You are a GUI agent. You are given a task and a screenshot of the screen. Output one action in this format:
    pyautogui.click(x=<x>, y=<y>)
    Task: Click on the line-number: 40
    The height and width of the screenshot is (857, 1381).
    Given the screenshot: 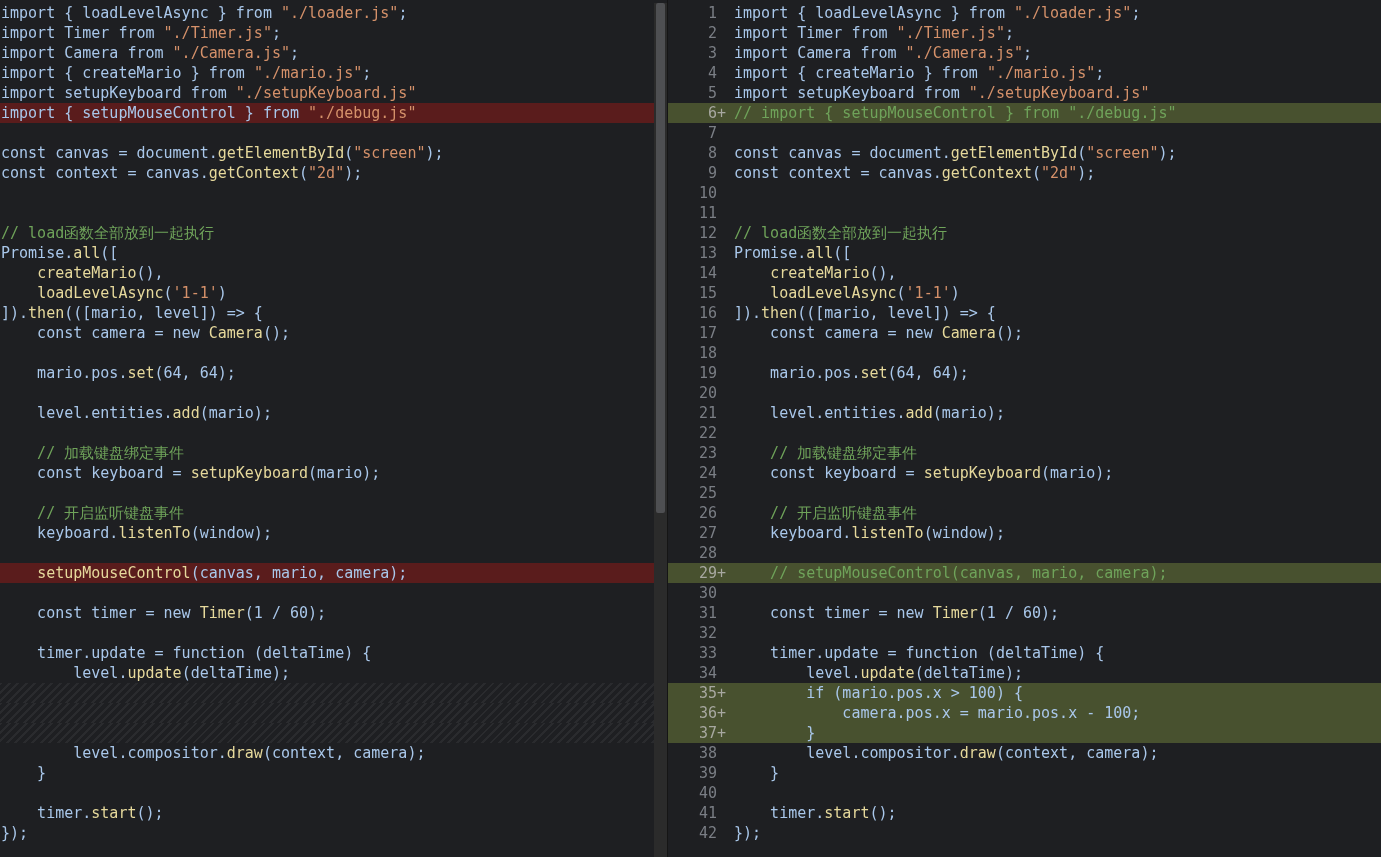 What is the action you would take?
    pyautogui.click(x=708, y=793)
    